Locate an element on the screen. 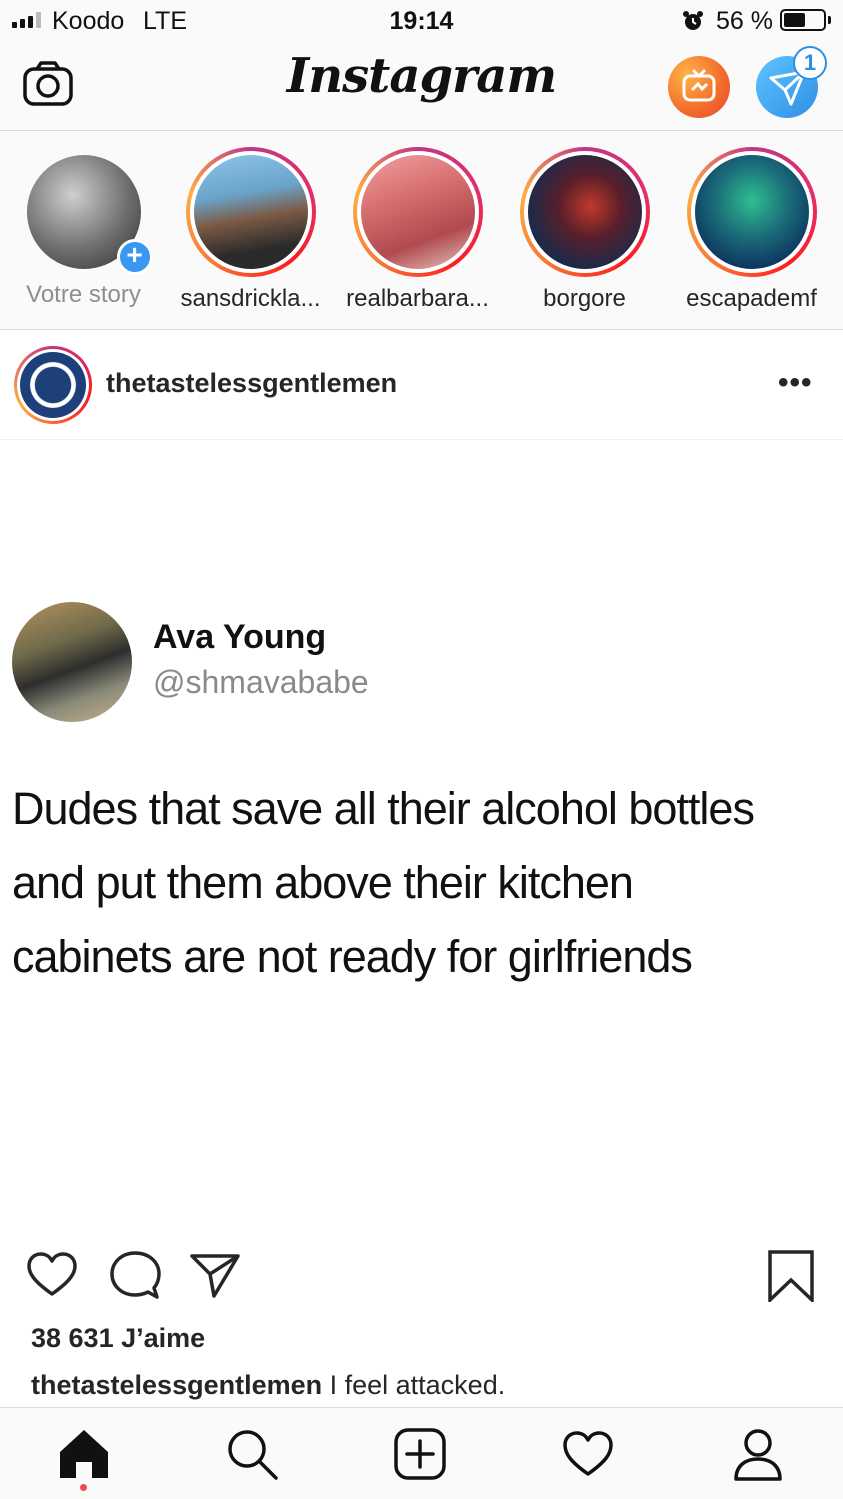 The height and width of the screenshot is (1499, 843). post-actions is located at coordinates (421, 1275).